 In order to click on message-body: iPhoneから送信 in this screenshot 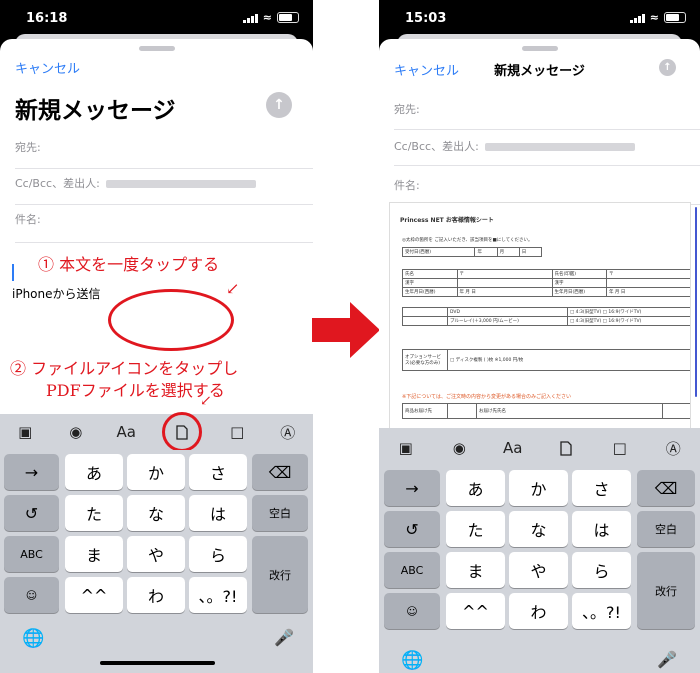, I will do `click(56, 293)`.